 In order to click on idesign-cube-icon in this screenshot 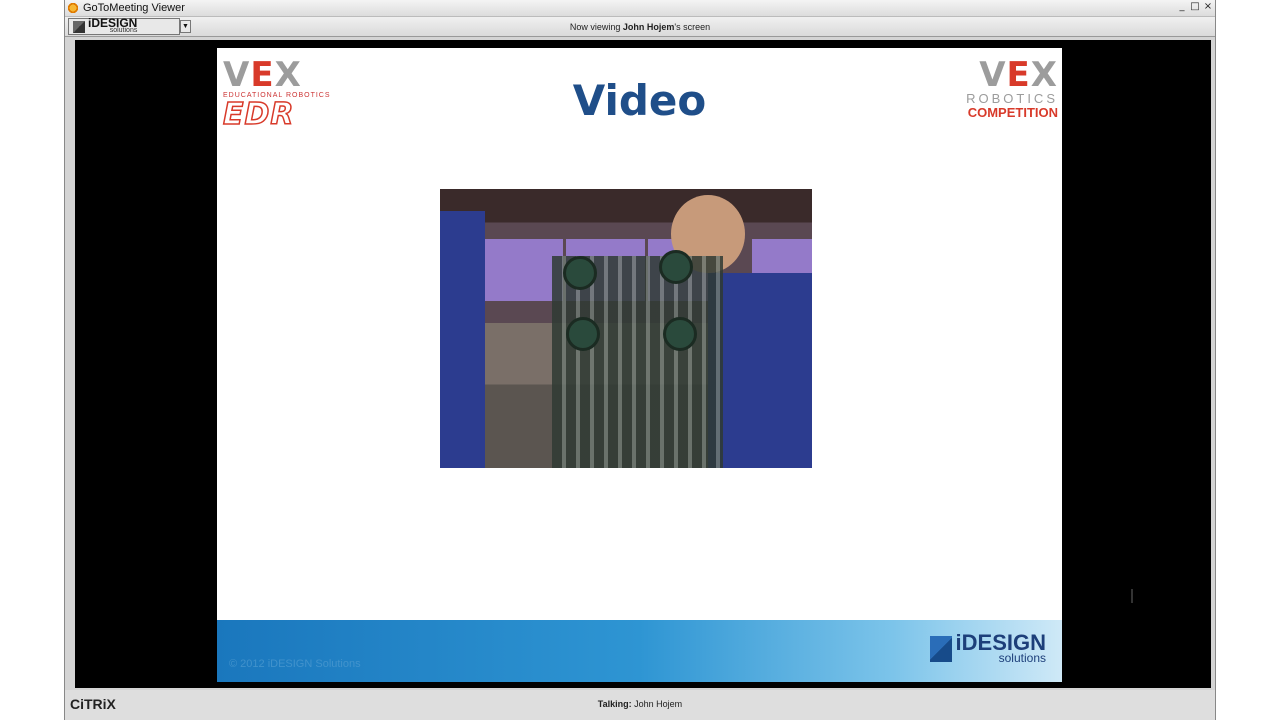, I will do `click(940, 649)`.